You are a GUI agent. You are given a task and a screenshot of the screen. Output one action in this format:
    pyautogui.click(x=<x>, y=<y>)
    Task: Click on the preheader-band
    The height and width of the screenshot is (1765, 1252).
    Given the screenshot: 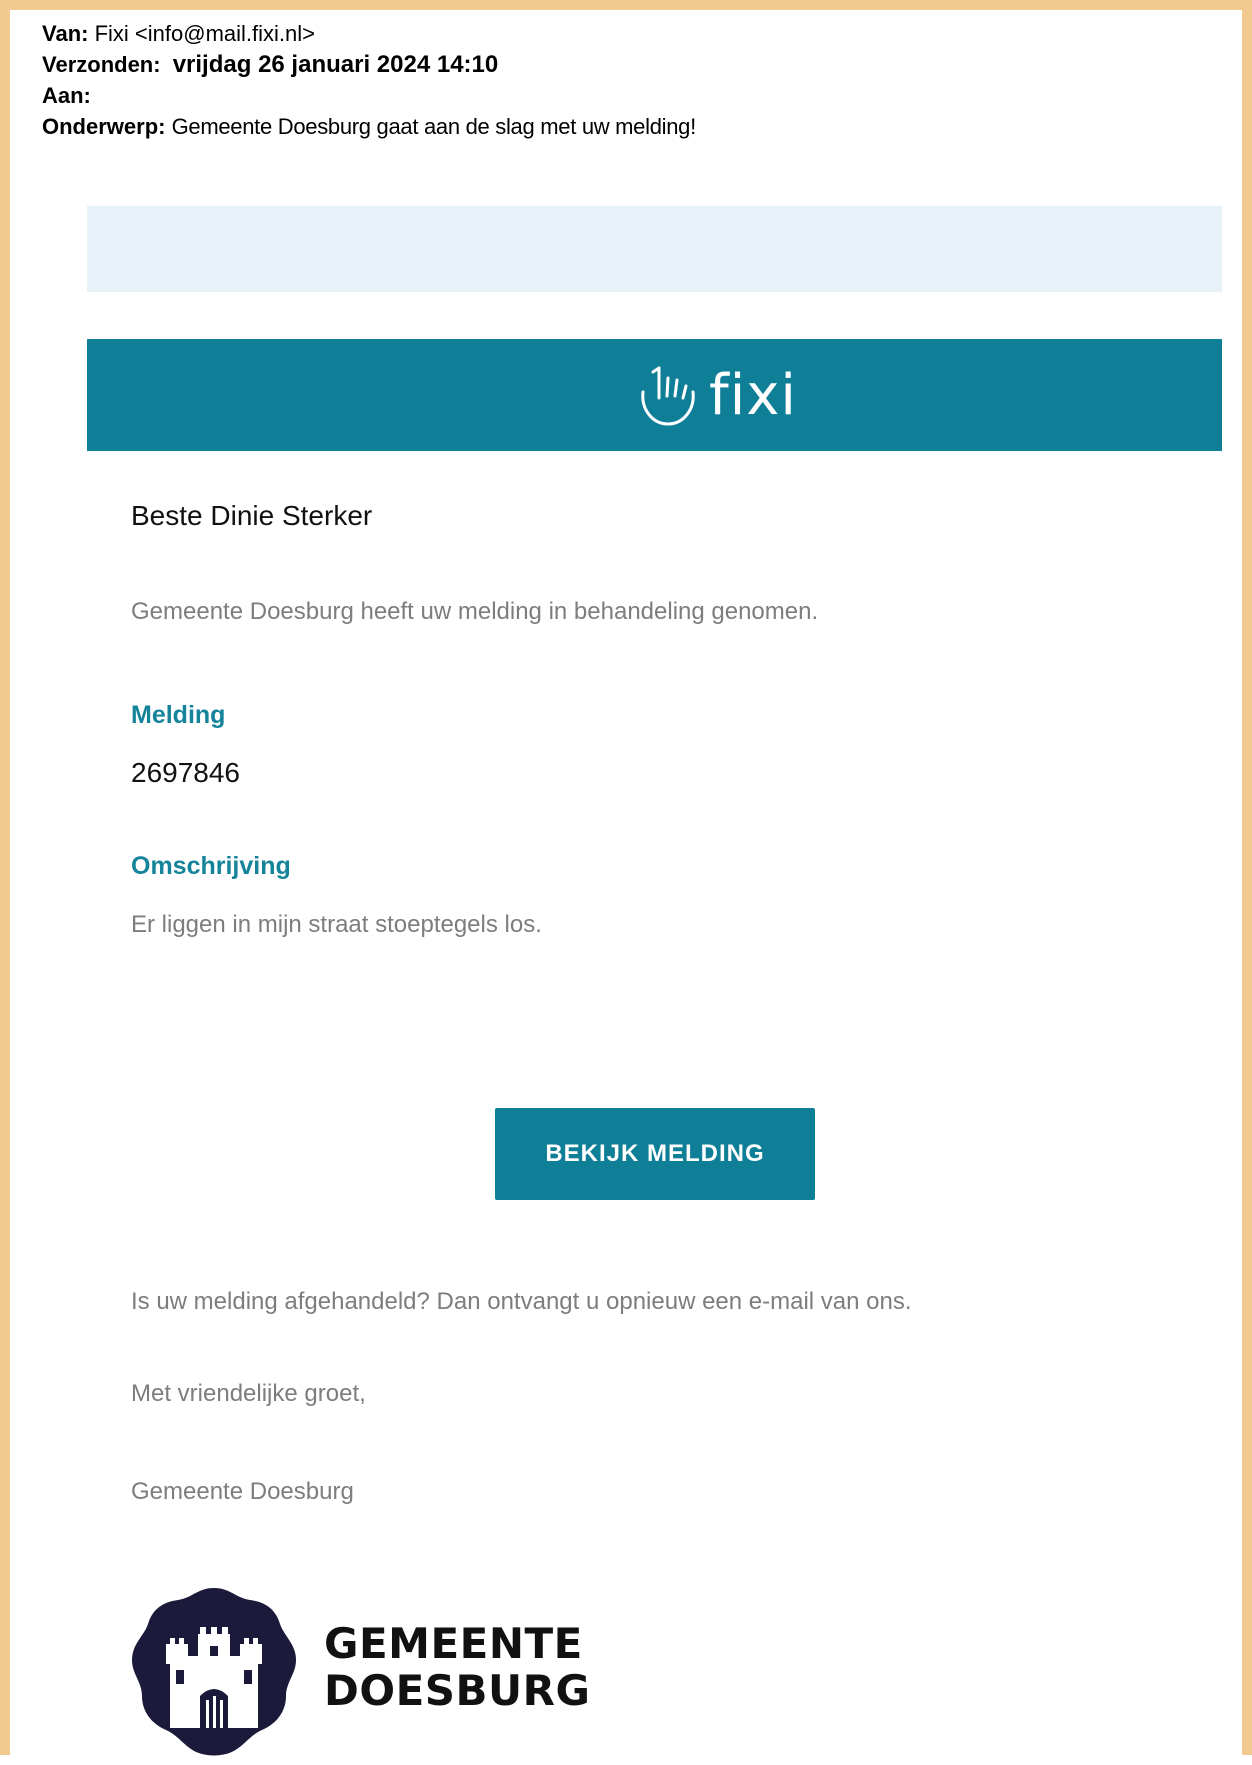 What is the action you would take?
    pyautogui.click(x=654, y=249)
    